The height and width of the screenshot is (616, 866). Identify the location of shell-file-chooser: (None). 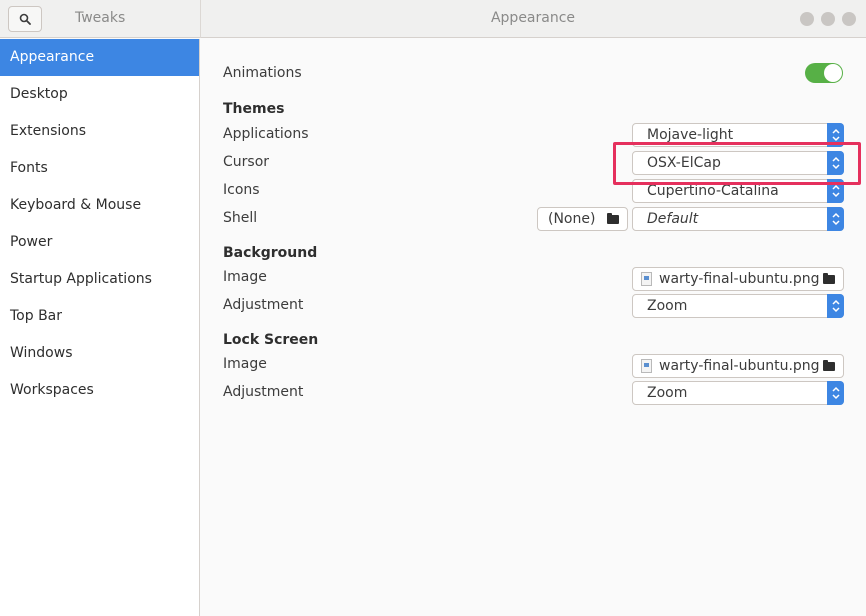
(582, 219).